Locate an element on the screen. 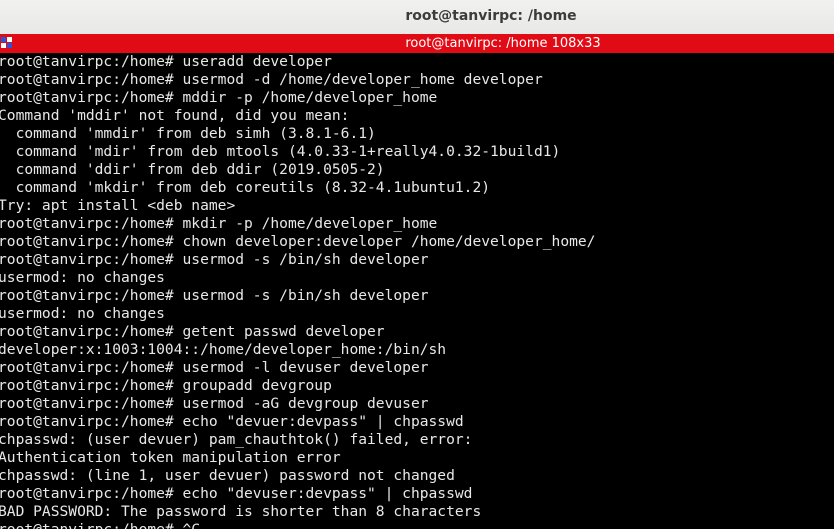 The image size is (834, 529). terminal-line: root@tanvirpc:/home# useradd developer is located at coordinates (166, 61).